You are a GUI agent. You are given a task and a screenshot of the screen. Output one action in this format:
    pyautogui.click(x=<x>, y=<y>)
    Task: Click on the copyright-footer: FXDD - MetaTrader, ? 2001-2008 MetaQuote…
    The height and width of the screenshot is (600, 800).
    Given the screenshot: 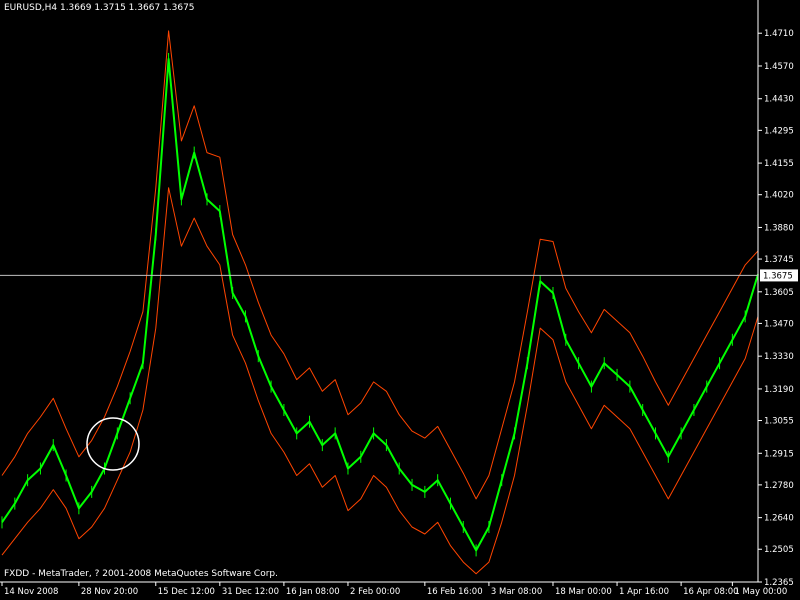 What is the action you would take?
    pyautogui.click(x=141, y=574)
    